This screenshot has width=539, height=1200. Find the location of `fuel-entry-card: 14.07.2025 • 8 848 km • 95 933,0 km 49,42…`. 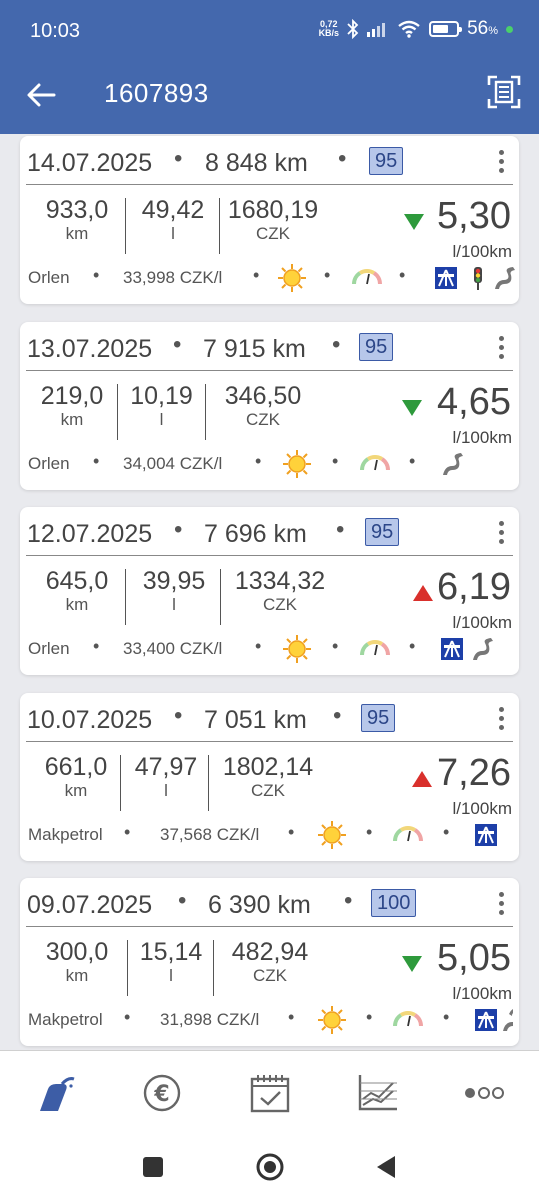

fuel-entry-card: 14.07.2025 • 8 848 km • 95 933,0 km 49,42… is located at coordinates (269, 220).